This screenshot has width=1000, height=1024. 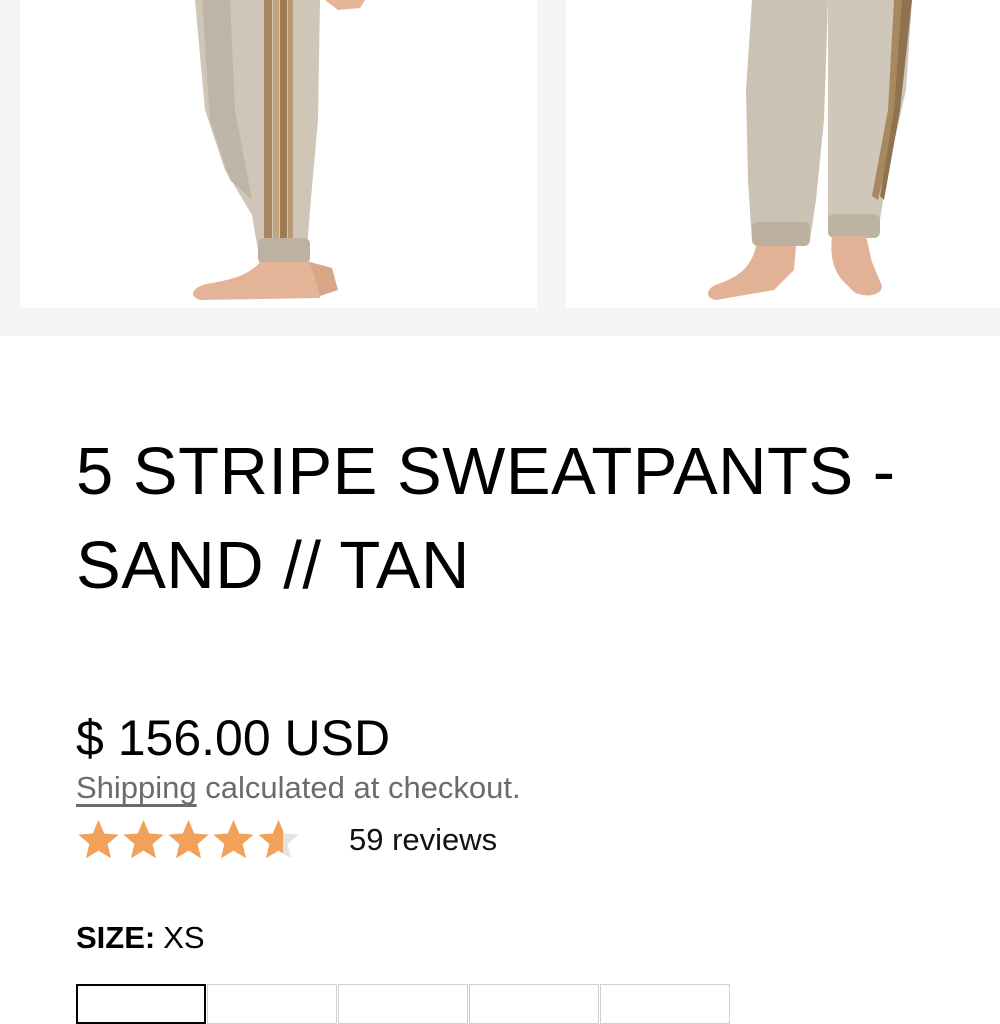 I want to click on size-label: SIZE:, so click(x=116, y=937).